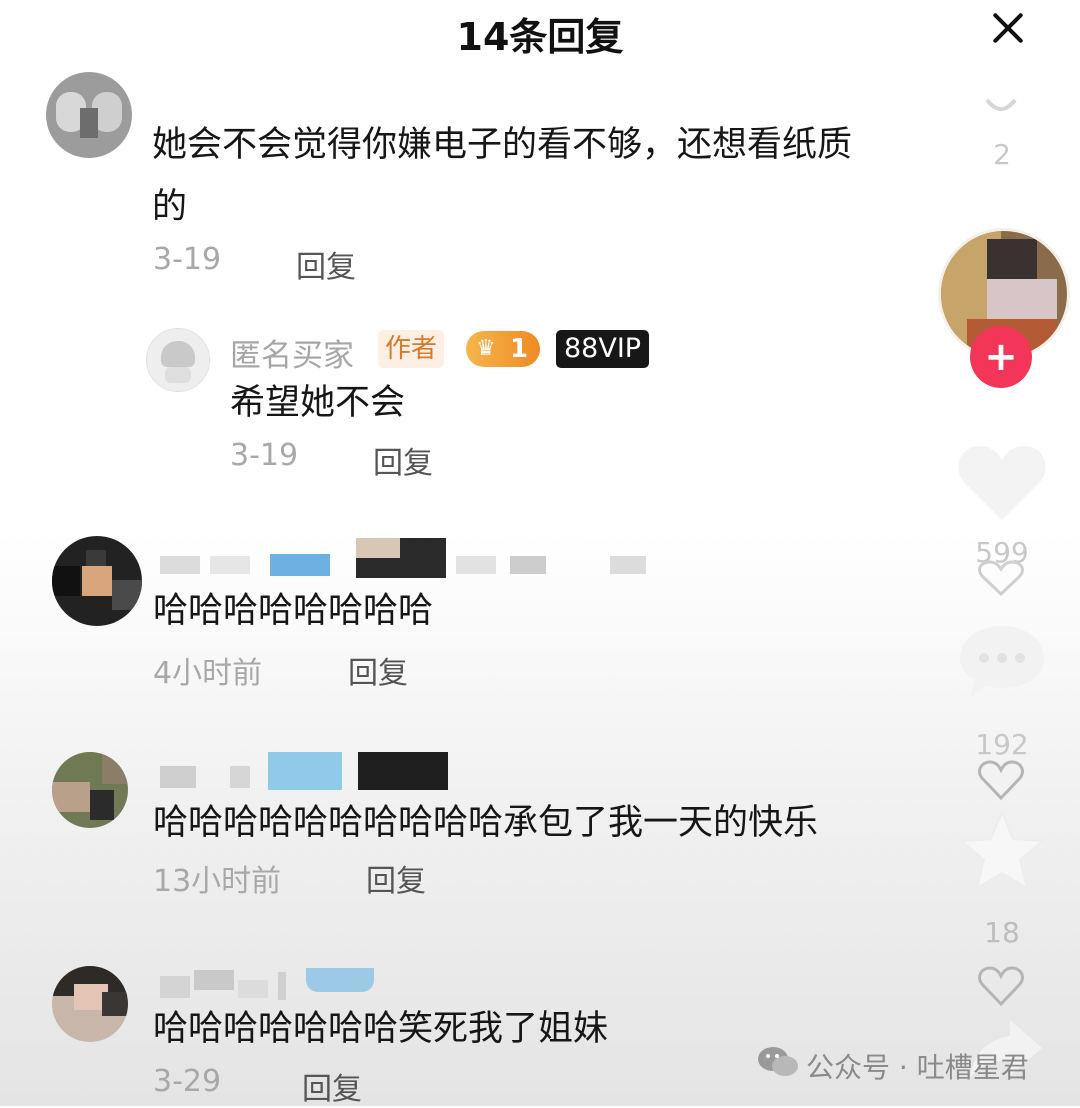 The width and height of the screenshot is (1080, 1108). Describe the element at coordinates (917, 1067) in the screenshot. I see `watermark: 公众号 · 吐槽星君` at that location.